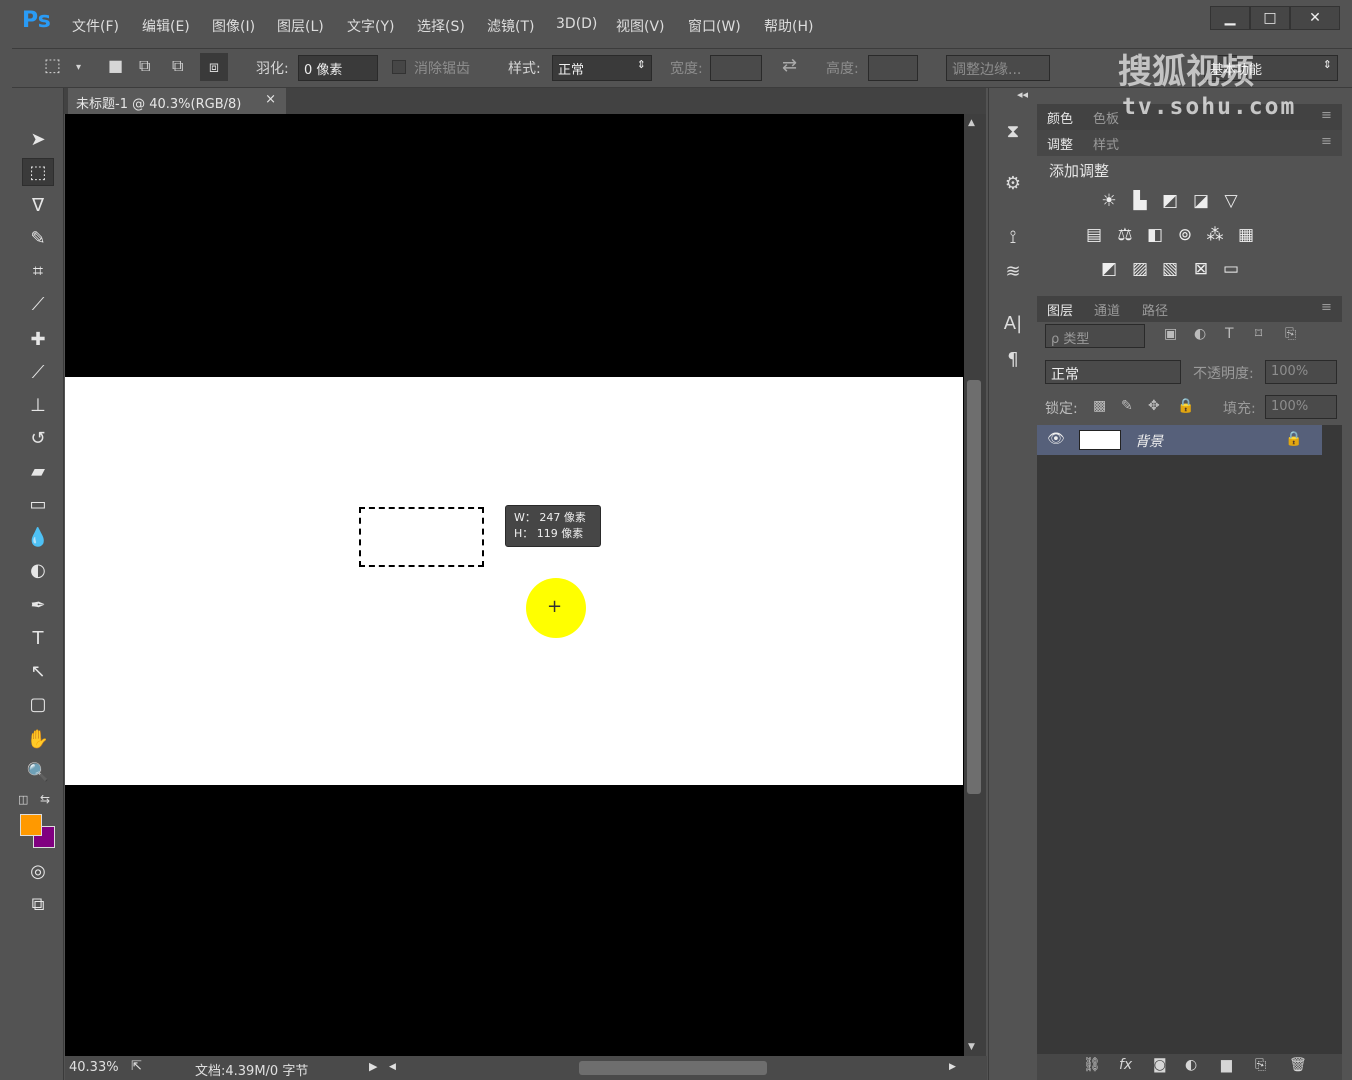 This screenshot has height=1080, width=1352. I want to click on shape-tool-icon: ▢, so click(38, 705).